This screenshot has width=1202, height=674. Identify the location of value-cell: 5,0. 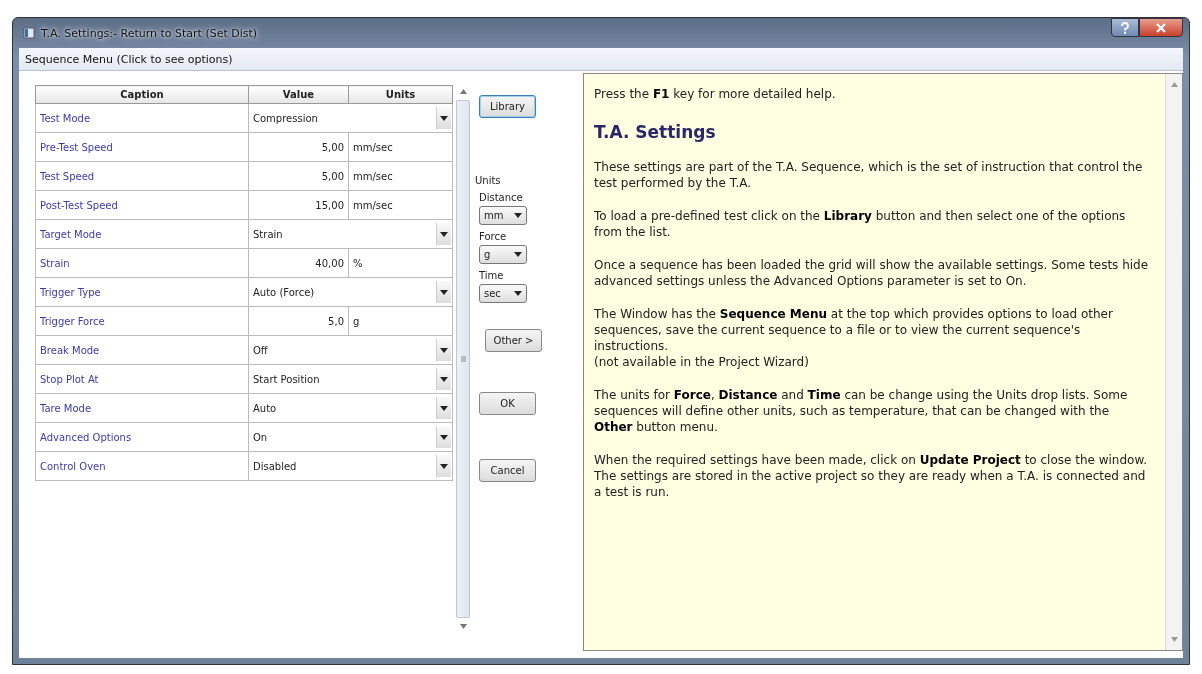
(298, 321).